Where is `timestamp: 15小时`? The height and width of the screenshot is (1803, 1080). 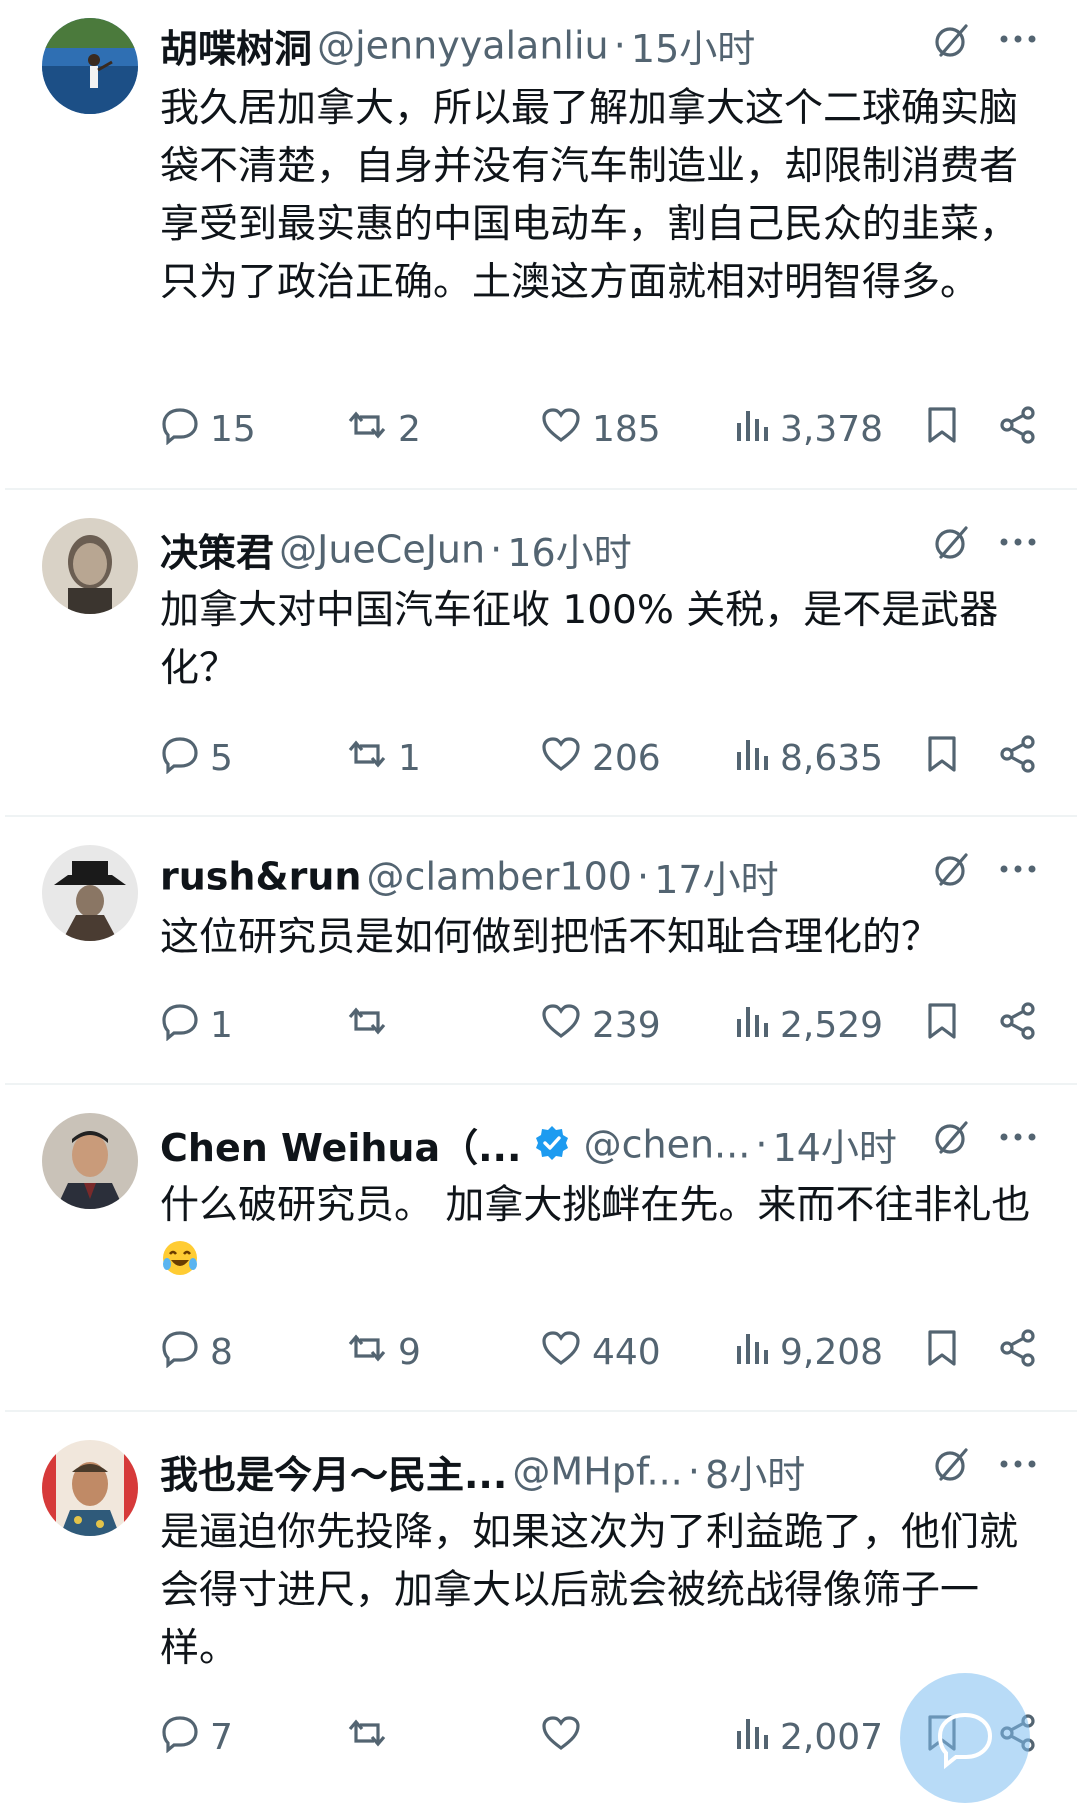
timestamp: 15小时 is located at coordinates (693, 49).